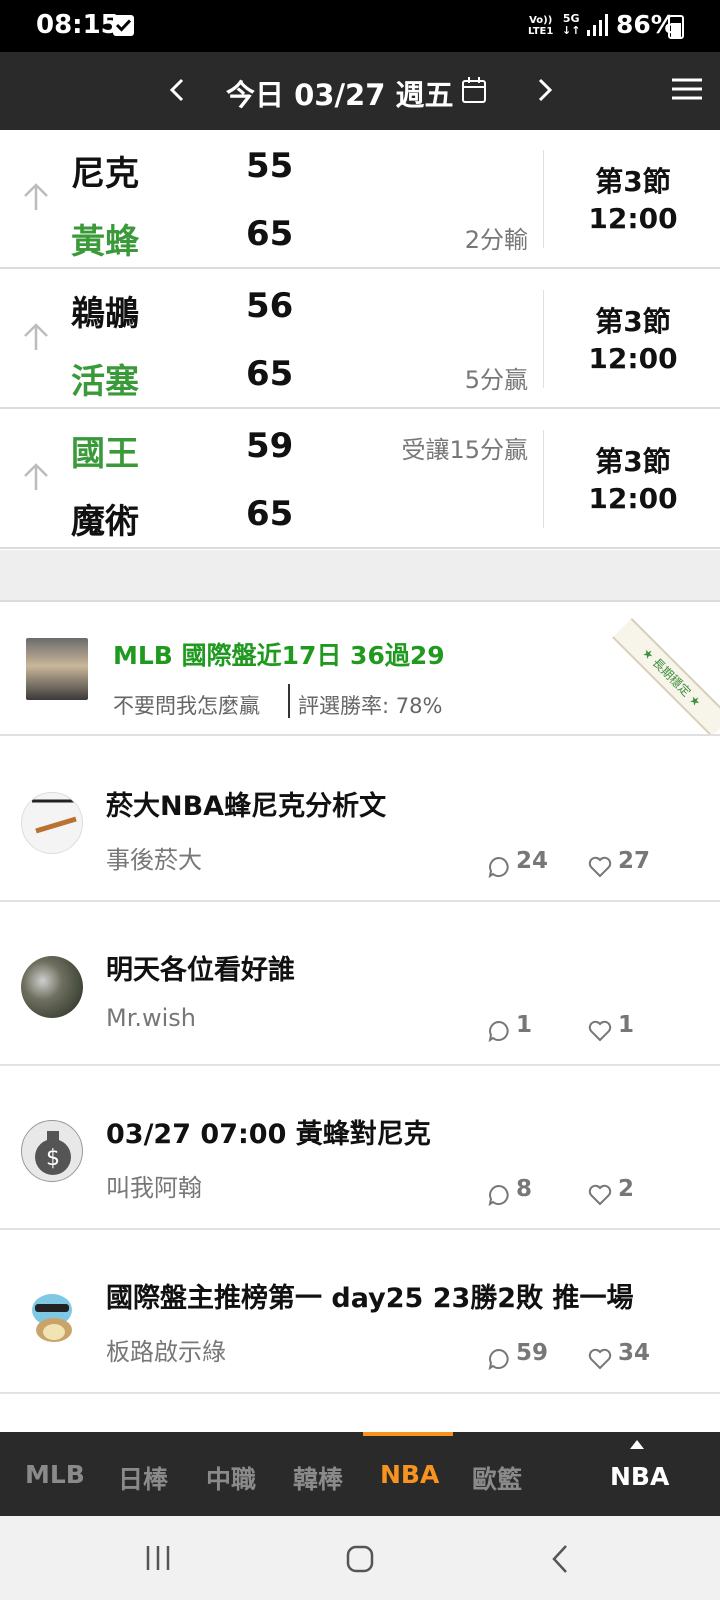  What do you see at coordinates (626, 1025) in the screenshot?
I see `like-count: 1` at bounding box center [626, 1025].